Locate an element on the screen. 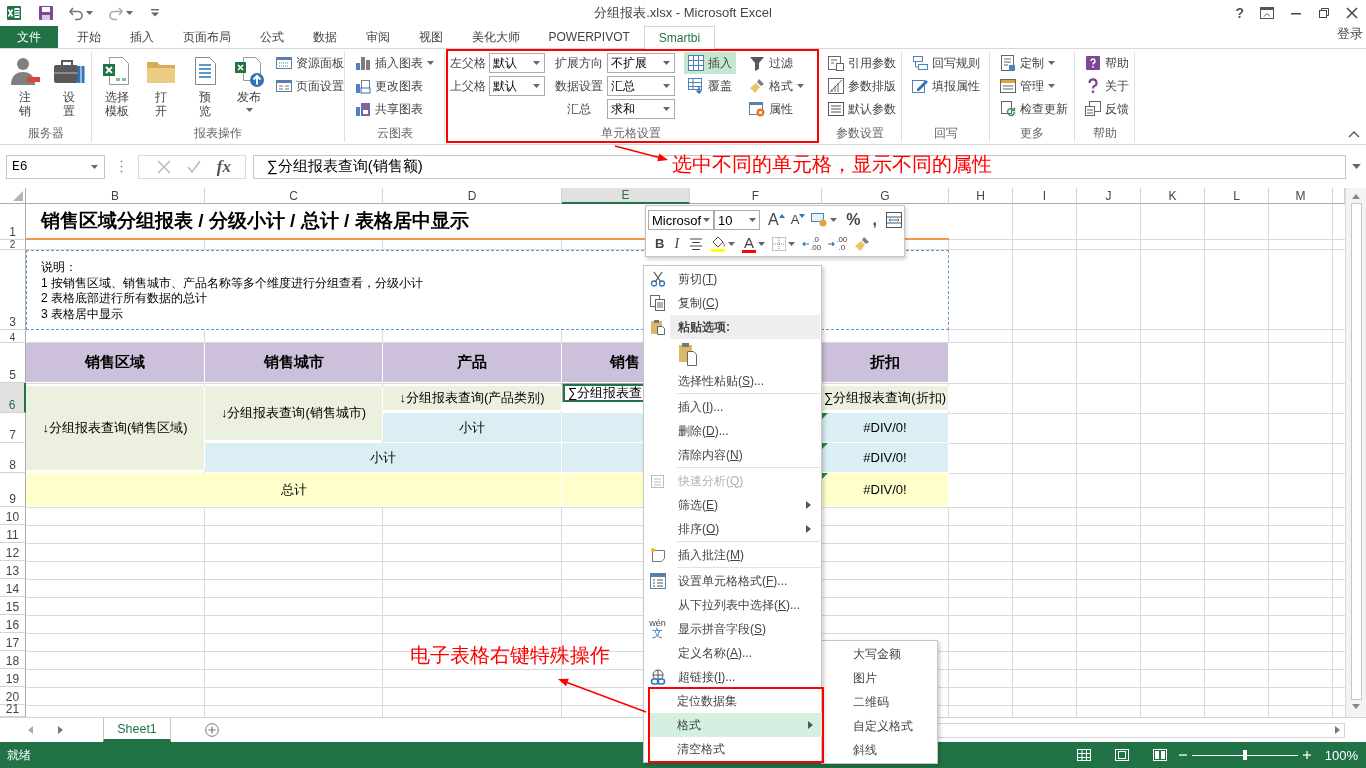 The height and width of the screenshot is (768, 1366). group-label: 参数设置 is located at coordinates (859, 133).